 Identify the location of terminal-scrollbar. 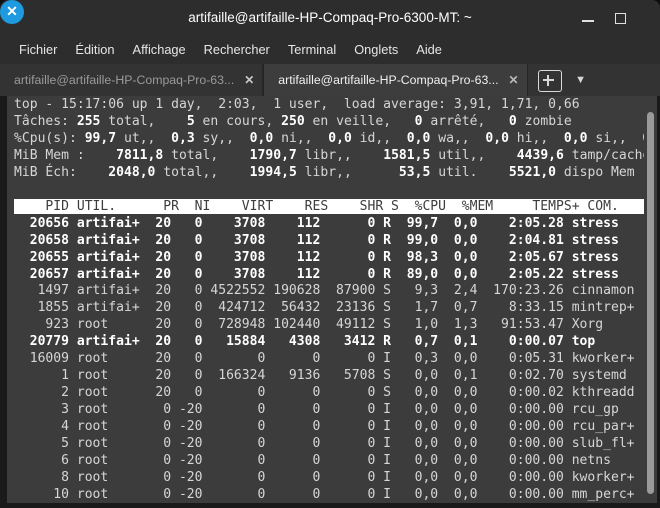
(650, 299).